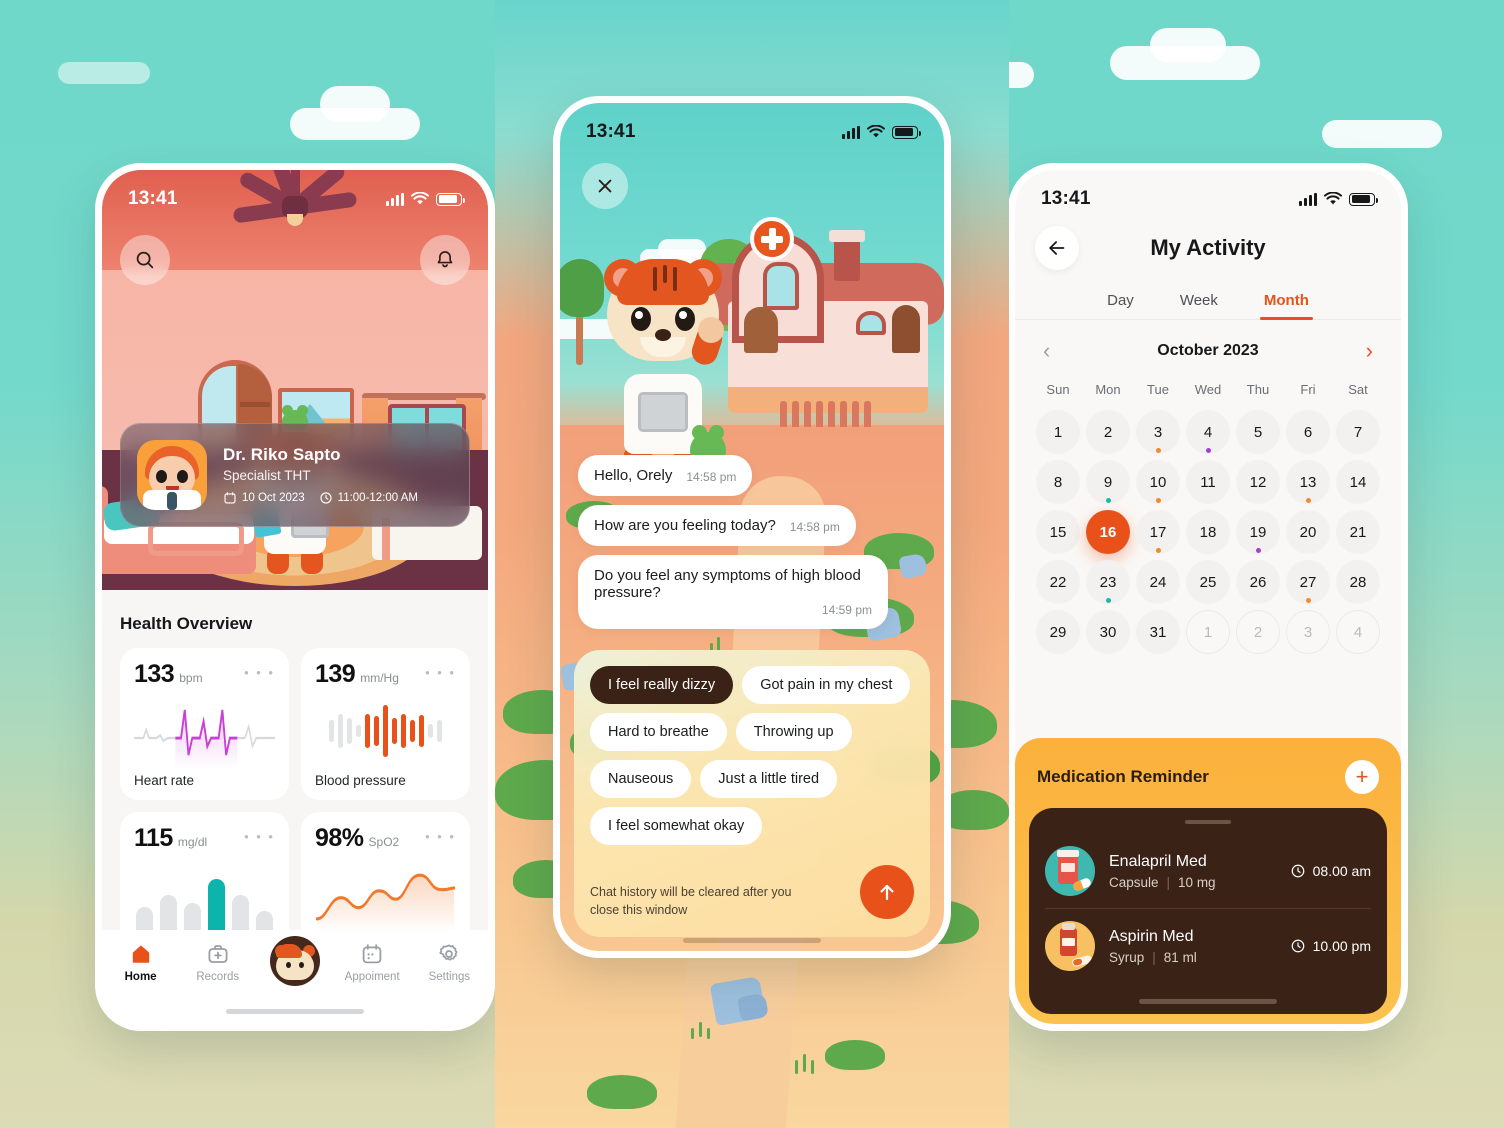 The image size is (1504, 1128). I want to click on calendar-day: 26, so click(1258, 582).